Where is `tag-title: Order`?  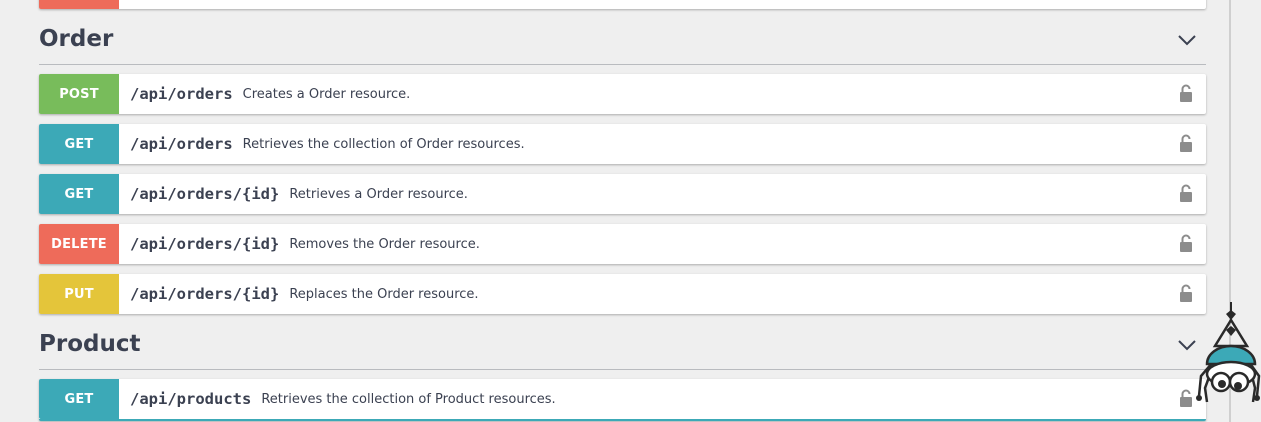
tag-title: Order is located at coordinates (76, 39).